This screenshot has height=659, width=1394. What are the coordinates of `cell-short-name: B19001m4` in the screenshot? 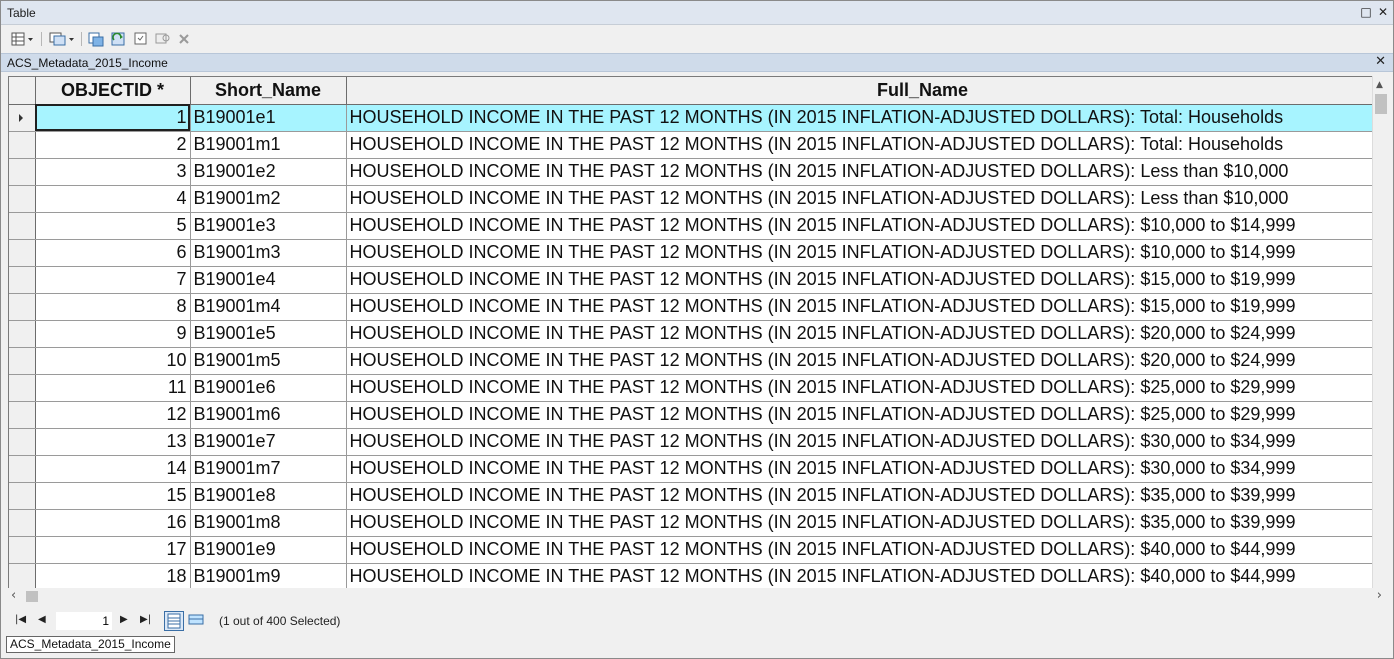 It's located at (268, 307).